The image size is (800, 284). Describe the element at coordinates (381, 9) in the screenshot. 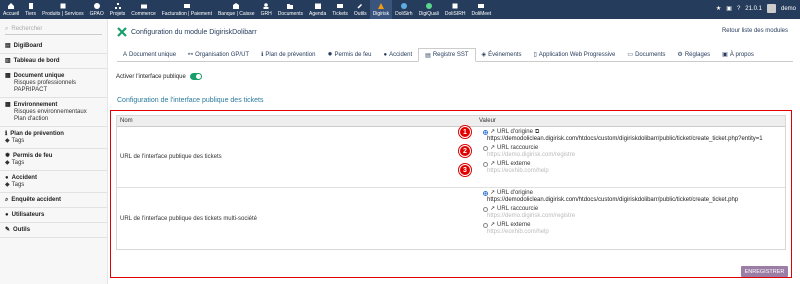

I see `menu-digirisk: Digirisk` at that location.